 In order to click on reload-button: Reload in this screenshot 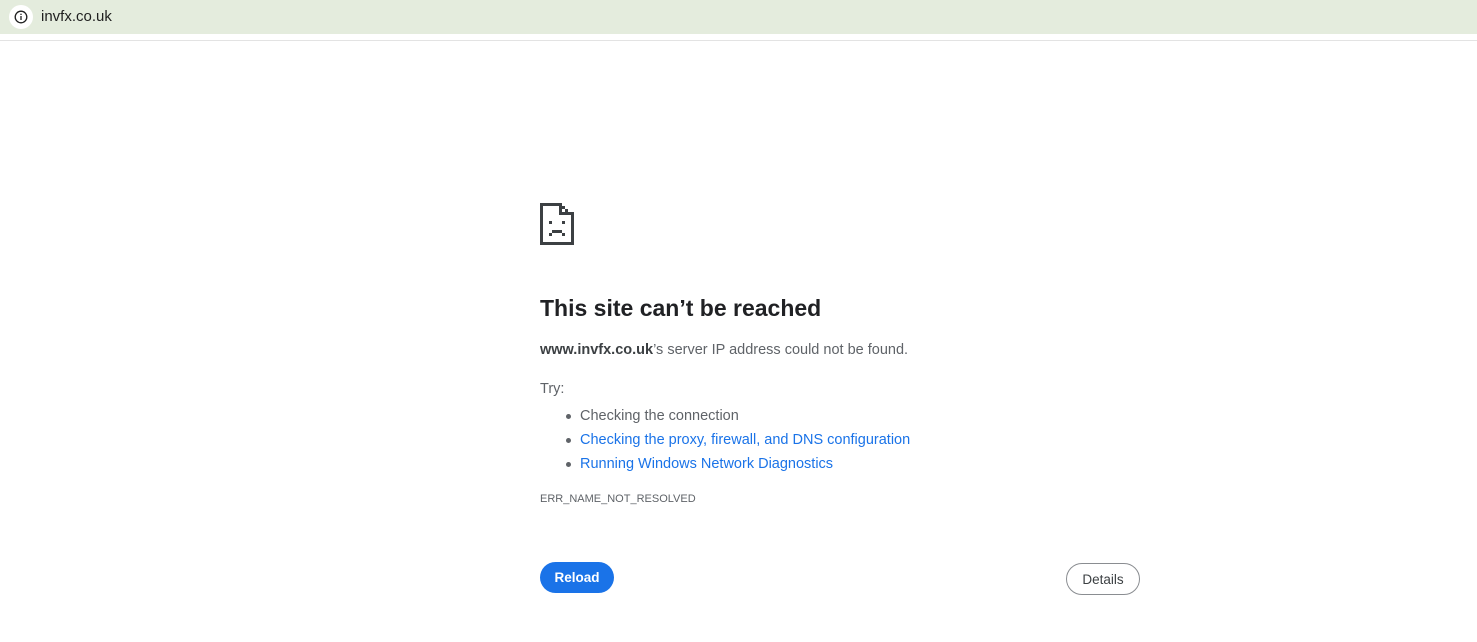, I will do `click(577, 577)`.